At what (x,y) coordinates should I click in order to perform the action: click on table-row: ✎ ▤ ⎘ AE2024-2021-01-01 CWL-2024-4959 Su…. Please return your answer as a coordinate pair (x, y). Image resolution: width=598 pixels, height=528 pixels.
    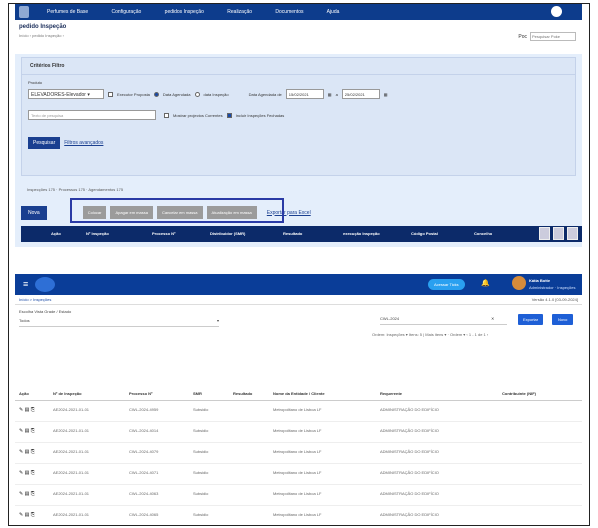
    Looking at the image, I should click on (298, 411).